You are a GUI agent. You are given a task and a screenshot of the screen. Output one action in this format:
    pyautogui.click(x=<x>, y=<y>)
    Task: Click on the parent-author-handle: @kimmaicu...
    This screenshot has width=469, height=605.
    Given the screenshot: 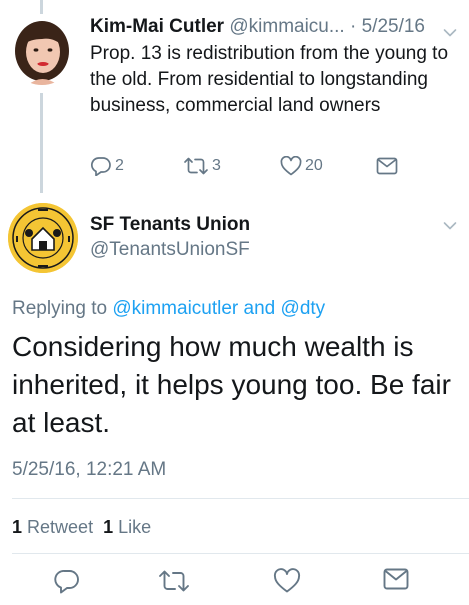 What is the action you would take?
    pyautogui.click(x=286, y=26)
    